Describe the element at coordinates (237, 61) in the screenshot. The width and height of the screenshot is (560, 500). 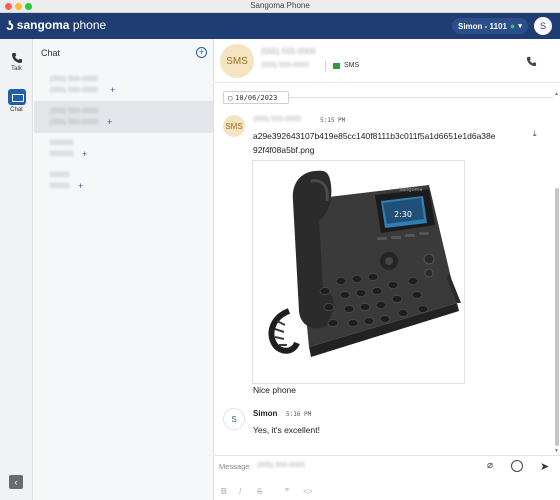
I see `contact-avatar: SMS` at that location.